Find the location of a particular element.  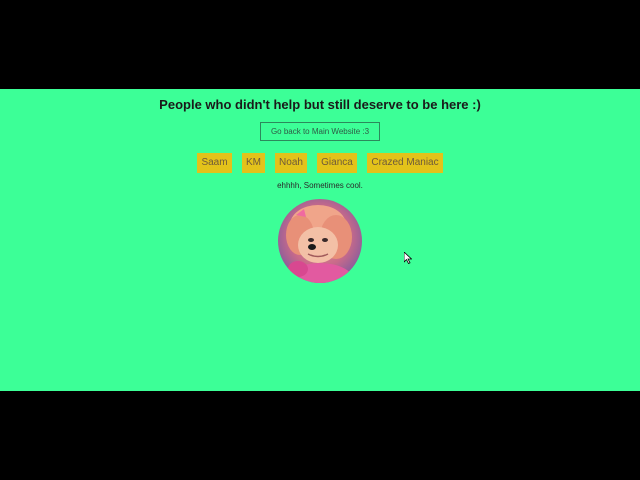

back-to-main-website-button: Go back to Main Website :3 is located at coordinates (320, 131).